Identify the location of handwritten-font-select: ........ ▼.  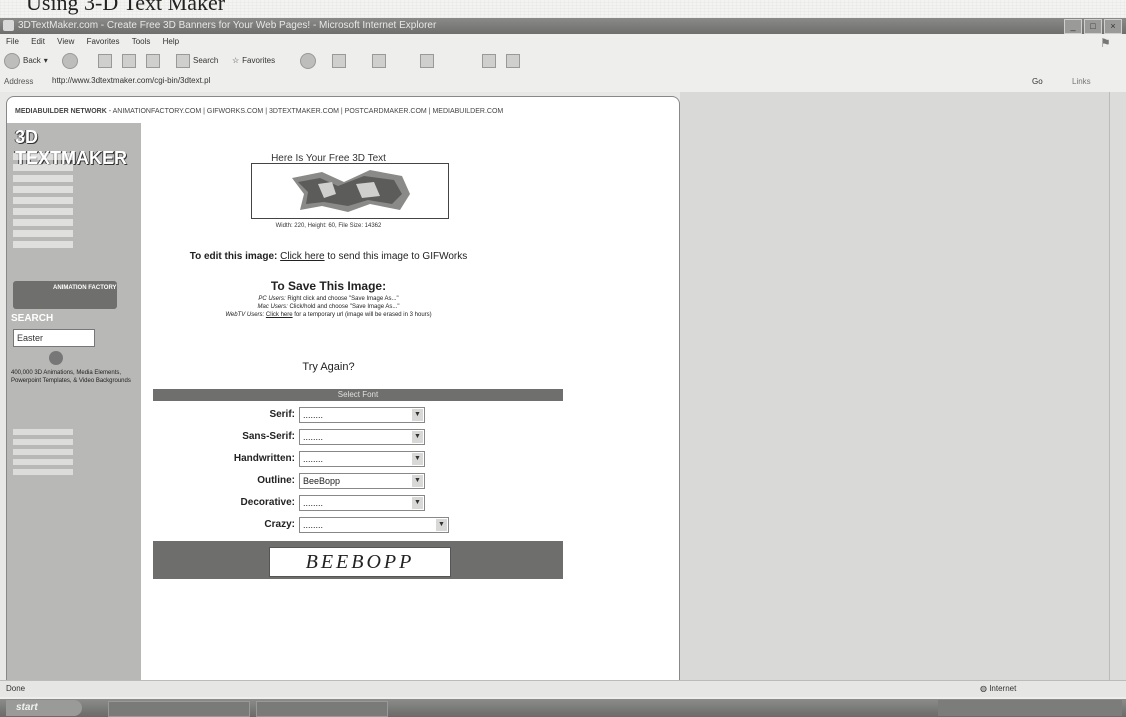
(362, 459).